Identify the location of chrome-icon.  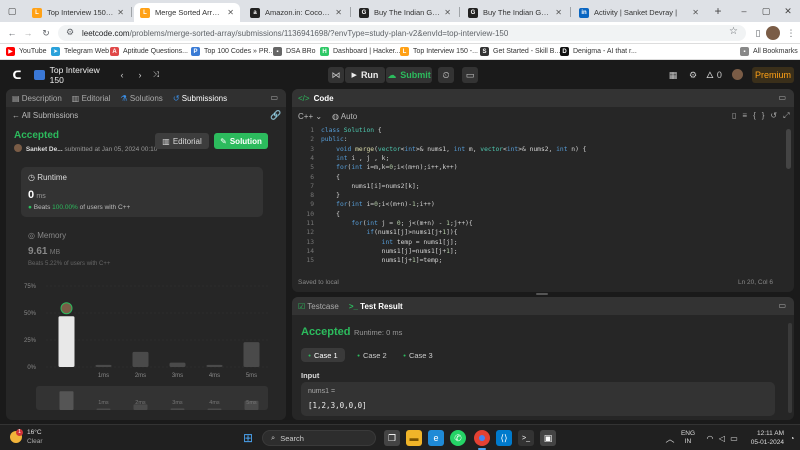
(482, 438).